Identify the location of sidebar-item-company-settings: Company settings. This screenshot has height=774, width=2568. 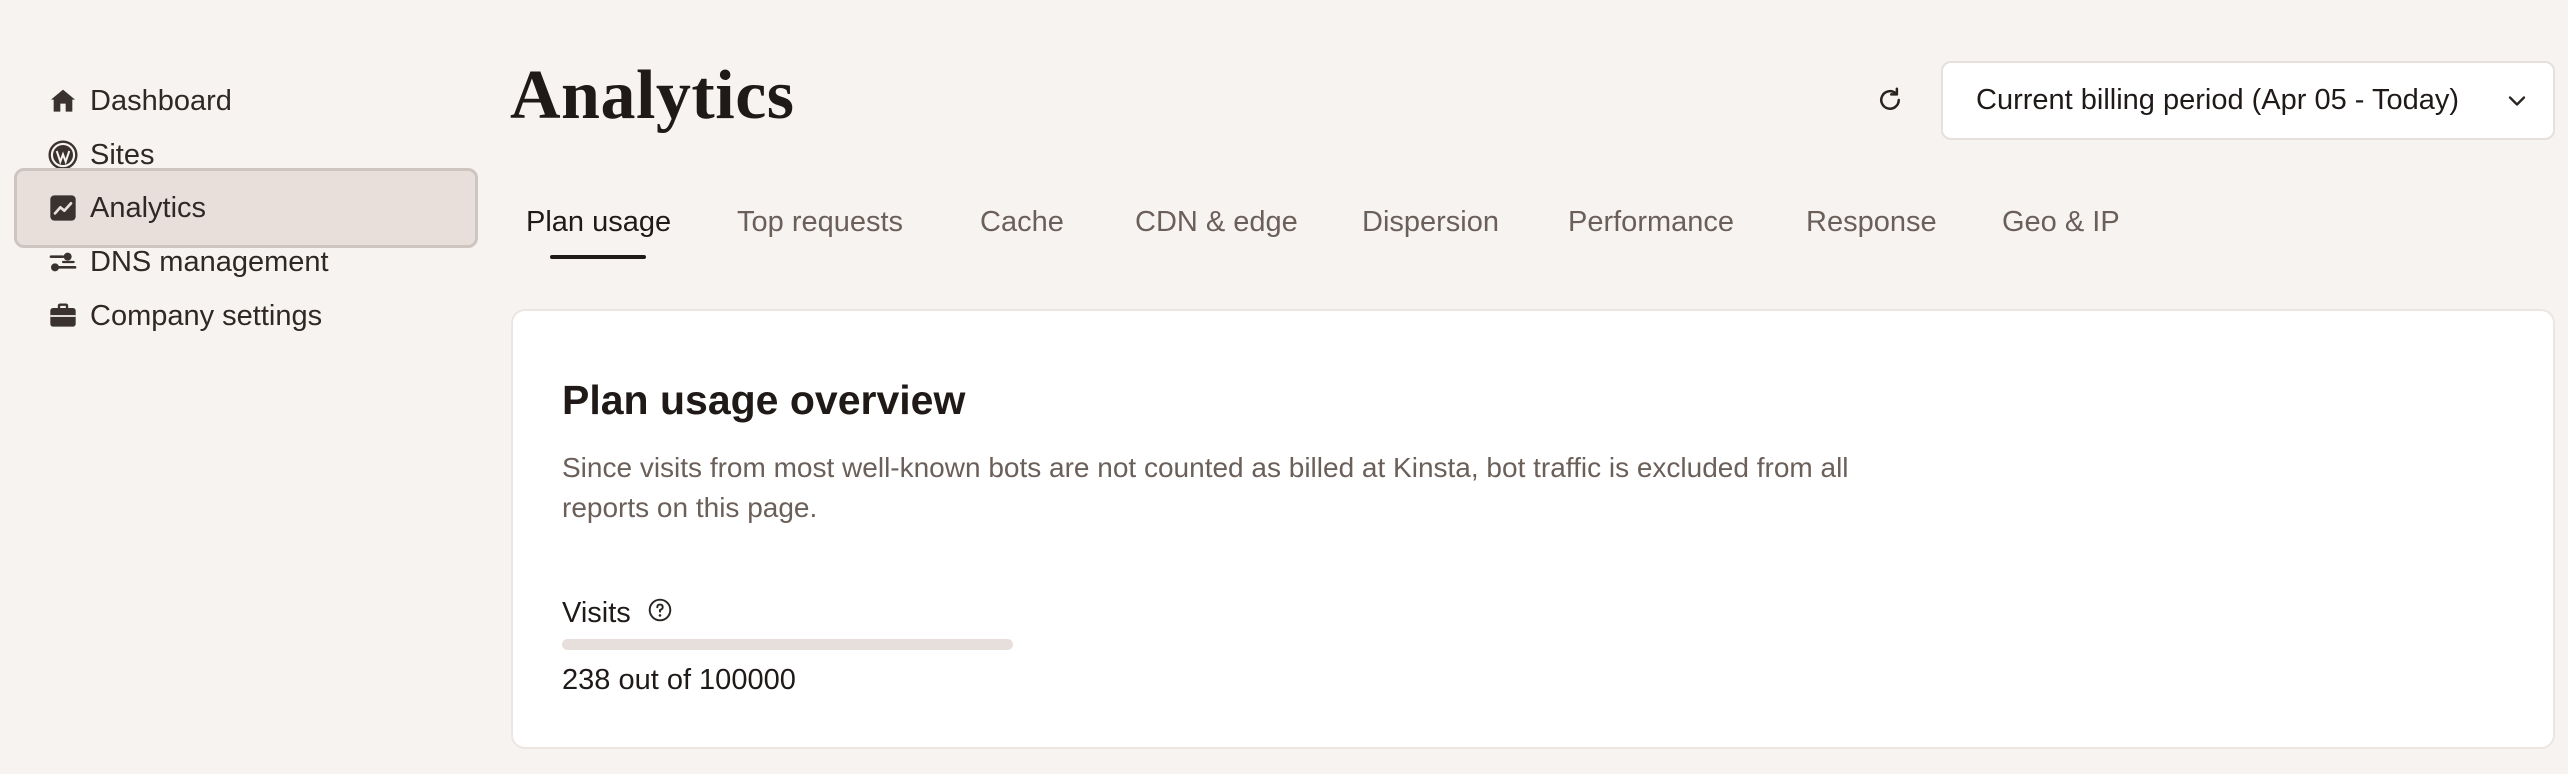
(246, 316).